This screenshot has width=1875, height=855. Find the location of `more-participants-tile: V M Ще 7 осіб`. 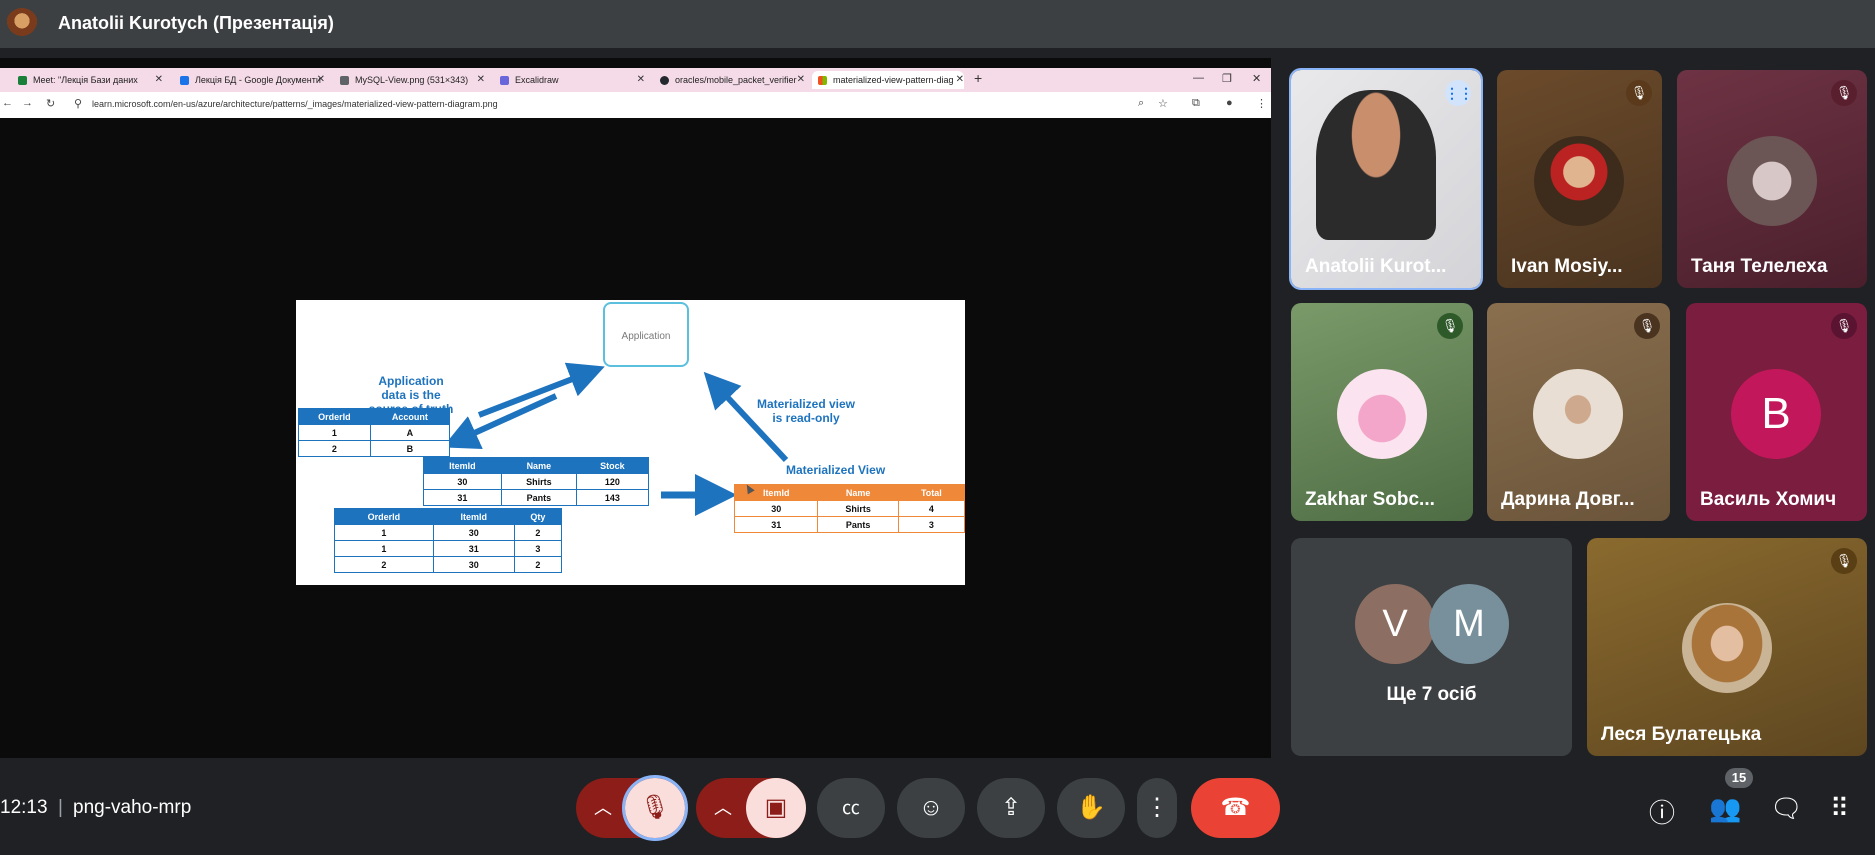

more-participants-tile: V M Ще 7 осіб is located at coordinates (1431, 647).